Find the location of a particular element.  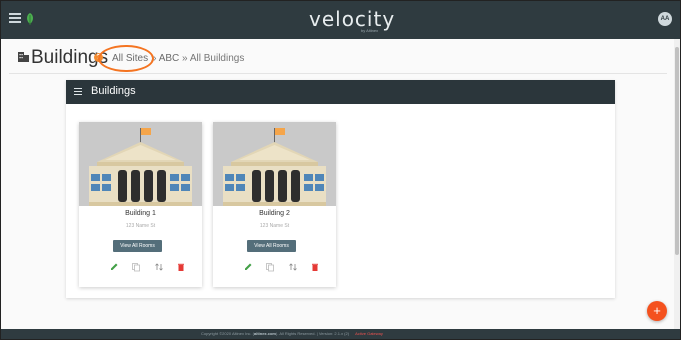

panel-title: Buildings is located at coordinates (113, 91).